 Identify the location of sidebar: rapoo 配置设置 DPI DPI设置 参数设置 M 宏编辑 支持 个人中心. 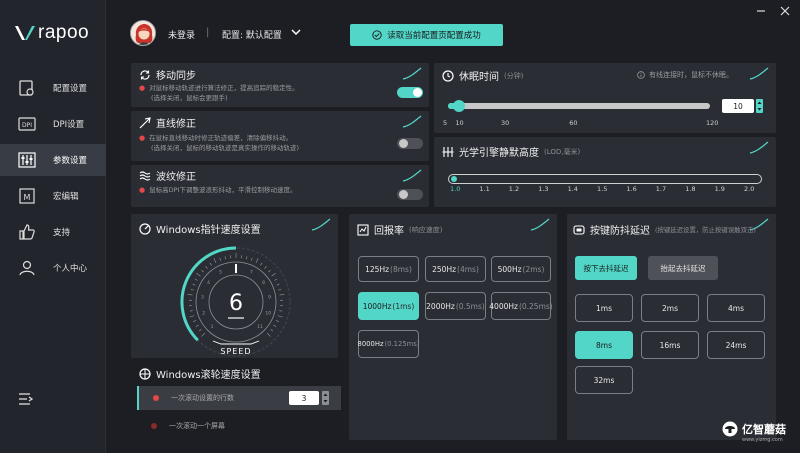
(53, 226).